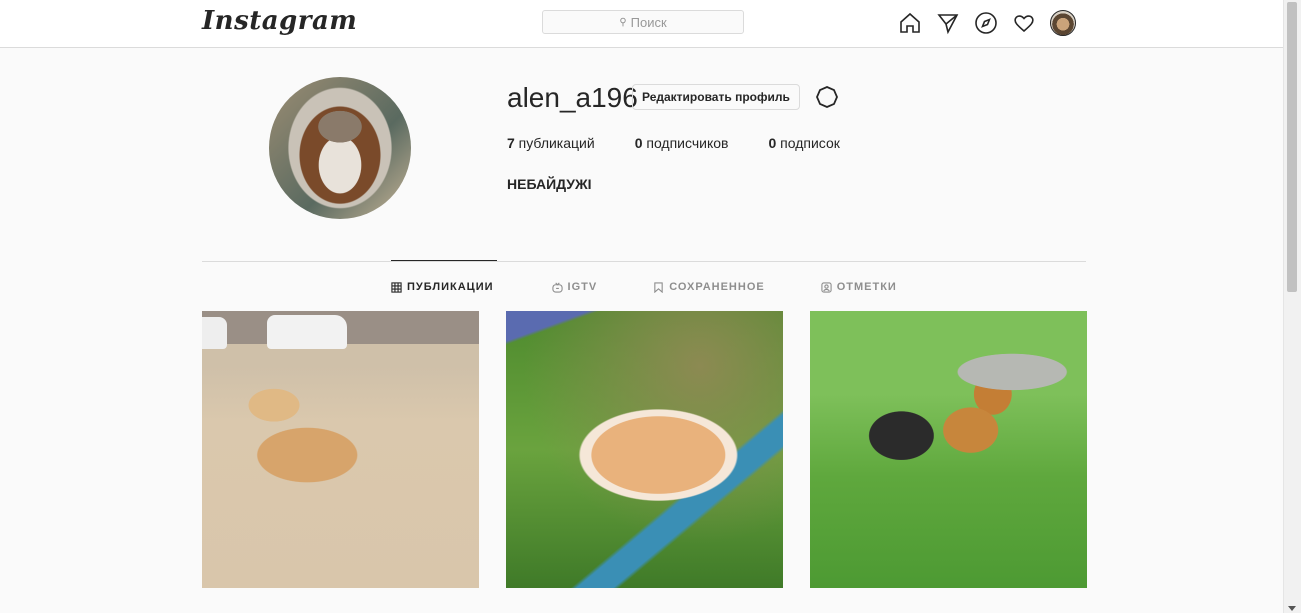 This screenshot has width=1301, height=613. I want to click on profile-tabs: ПУБЛИКАЦИИ IGTV СОХРАНЕННОЕ ОТМЕТКИ, so click(644, 287).